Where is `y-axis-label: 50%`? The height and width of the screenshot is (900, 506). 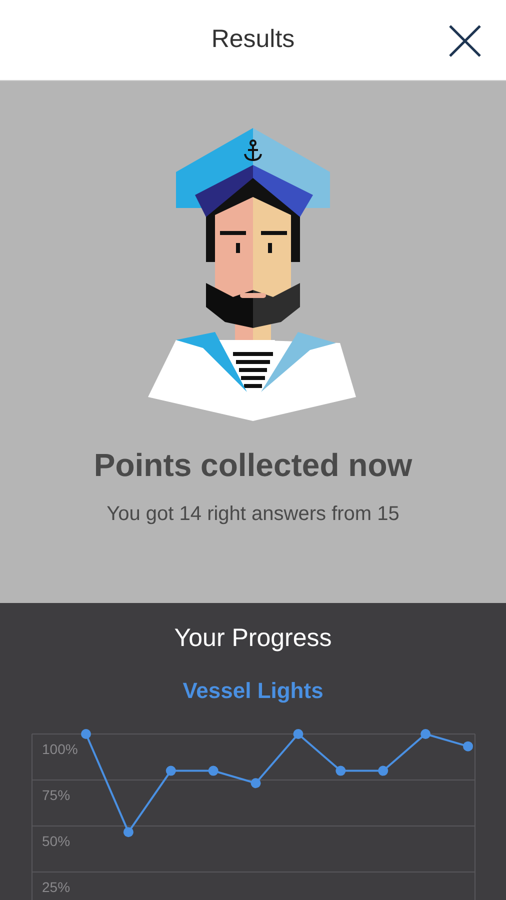
y-axis-label: 50% is located at coordinates (56, 840).